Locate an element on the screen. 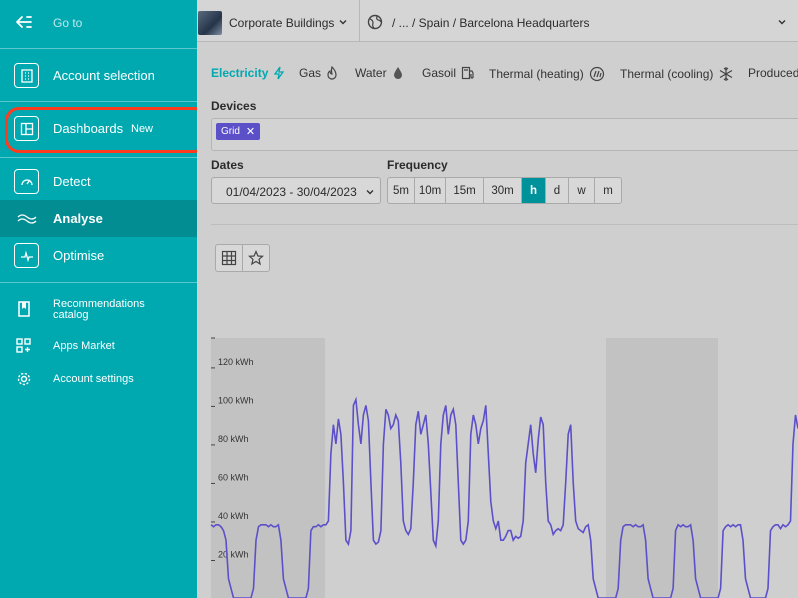 This screenshot has height=598, width=798. sidebar-item-optimise: Optimise is located at coordinates (98, 255).